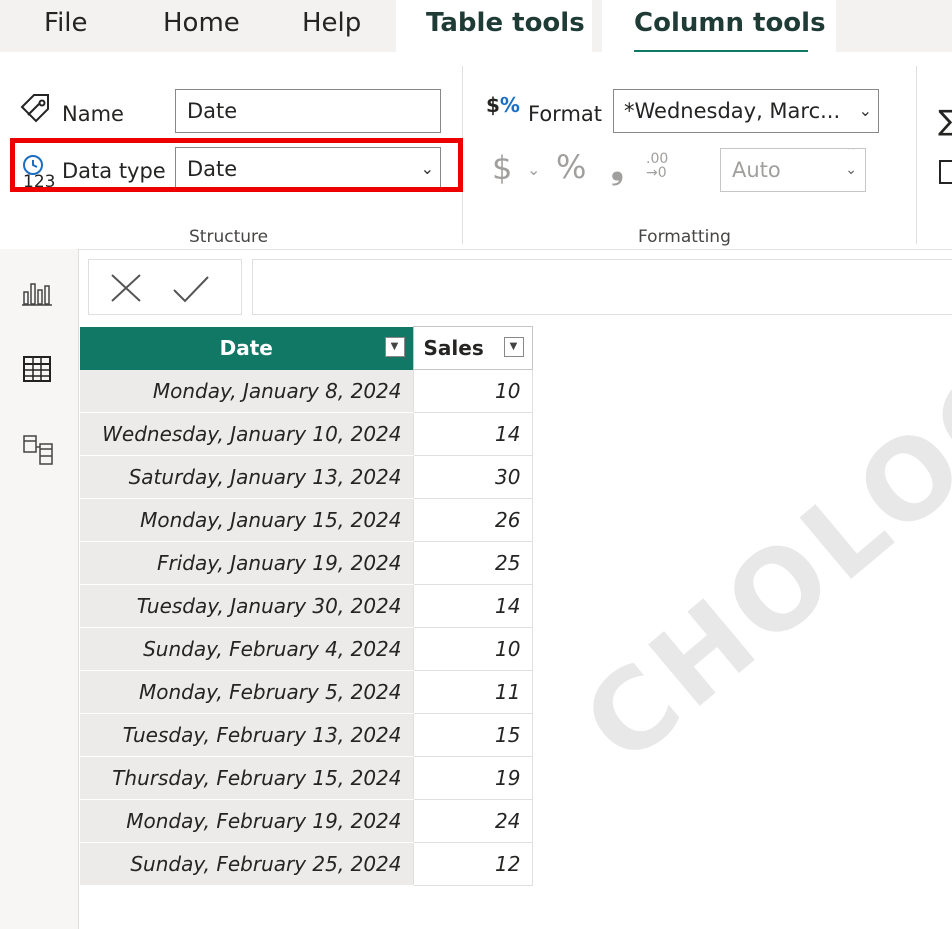 The height and width of the screenshot is (929, 952). I want to click on tab-table-tools-label: Table tools, so click(505, 23).